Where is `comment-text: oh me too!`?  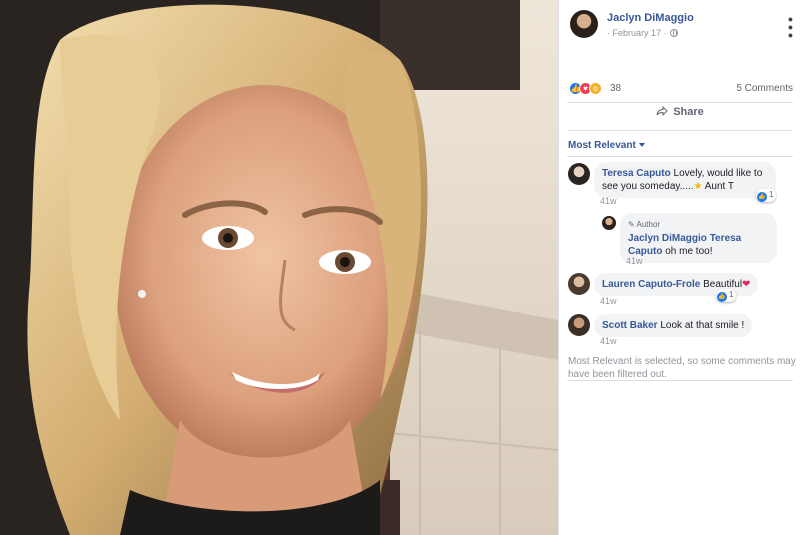
comment-text: oh me too! is located at coordinates (687, 251).